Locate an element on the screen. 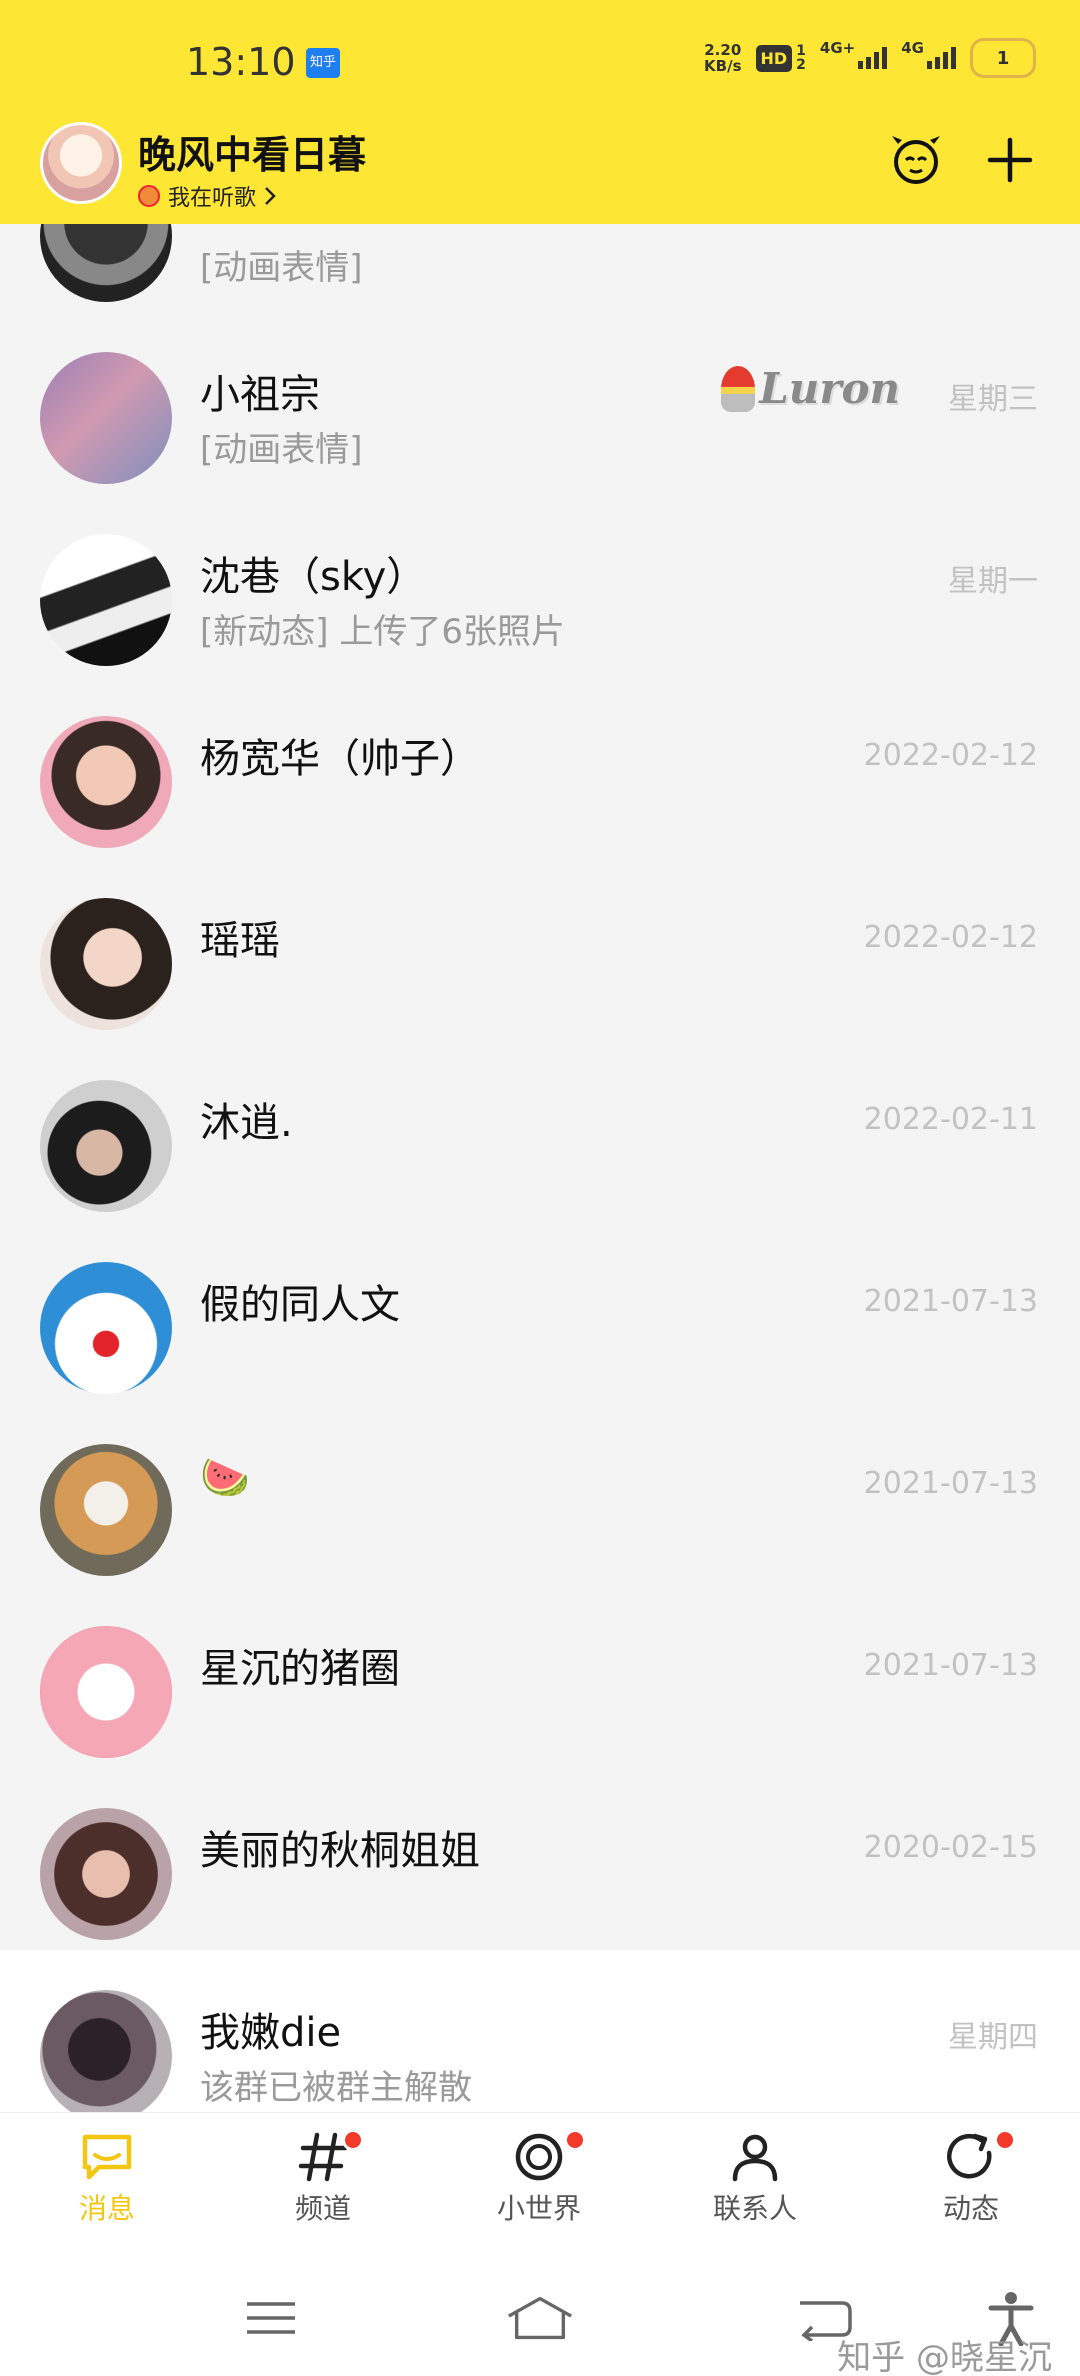  signal-4g-plus-icon: 4G+ is located at coordinates (854, 54).